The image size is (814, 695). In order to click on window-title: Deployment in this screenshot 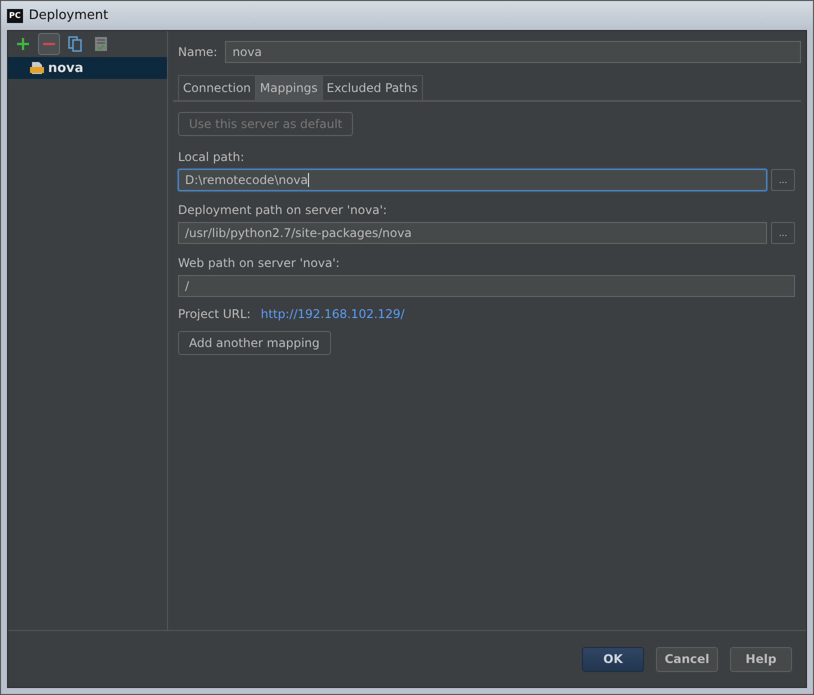, I will do `click(68, 15)`.